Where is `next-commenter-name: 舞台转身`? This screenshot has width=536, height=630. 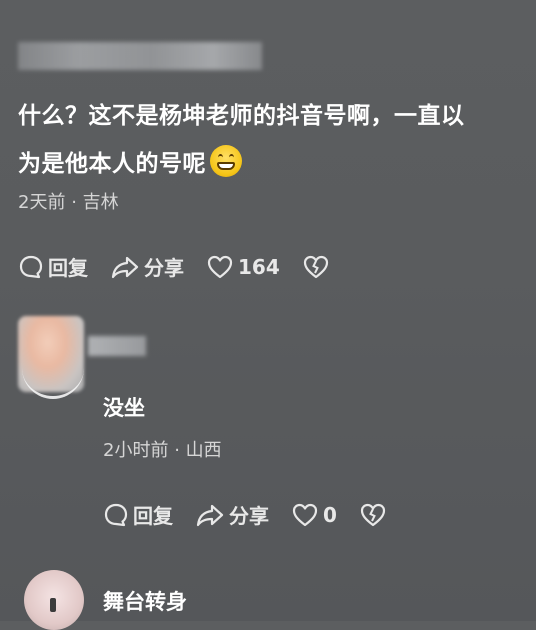
next-commenter-name: 舞台转身 is located at coordinates (145, 601).